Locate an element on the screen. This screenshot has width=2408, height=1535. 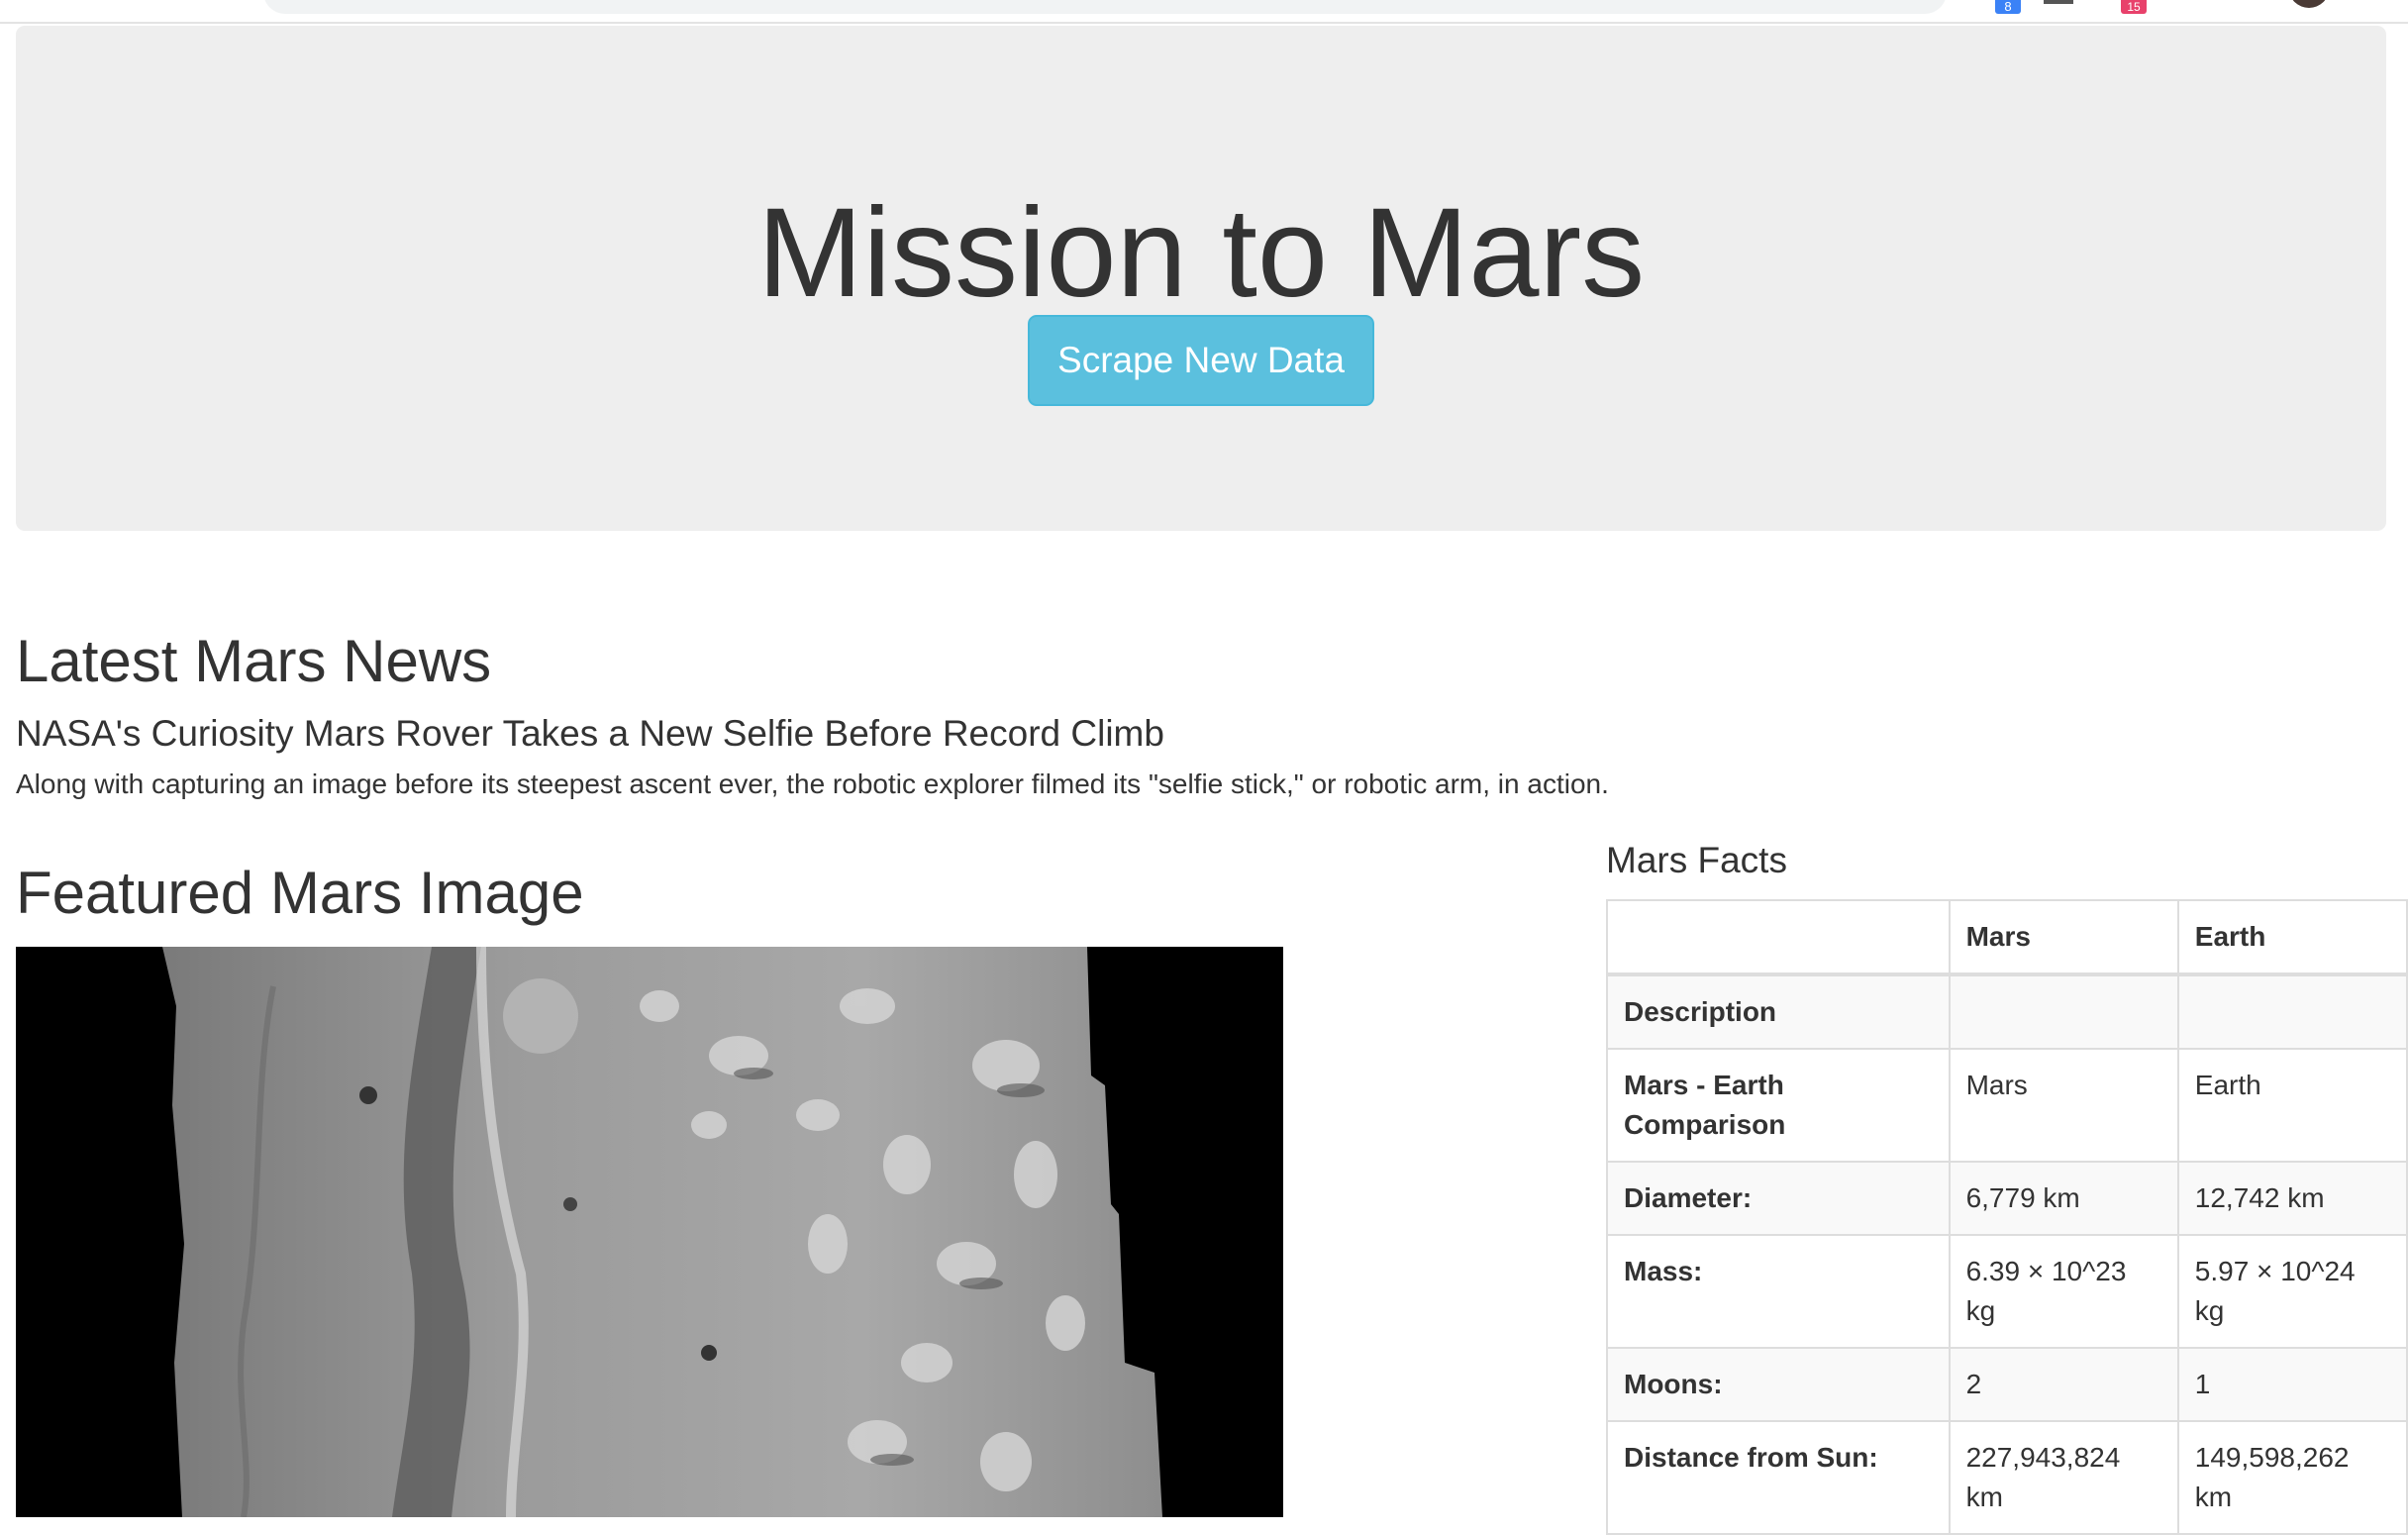
mars-value: 6.39 × 10^23 kg is located at coordinates (2063, 1292).